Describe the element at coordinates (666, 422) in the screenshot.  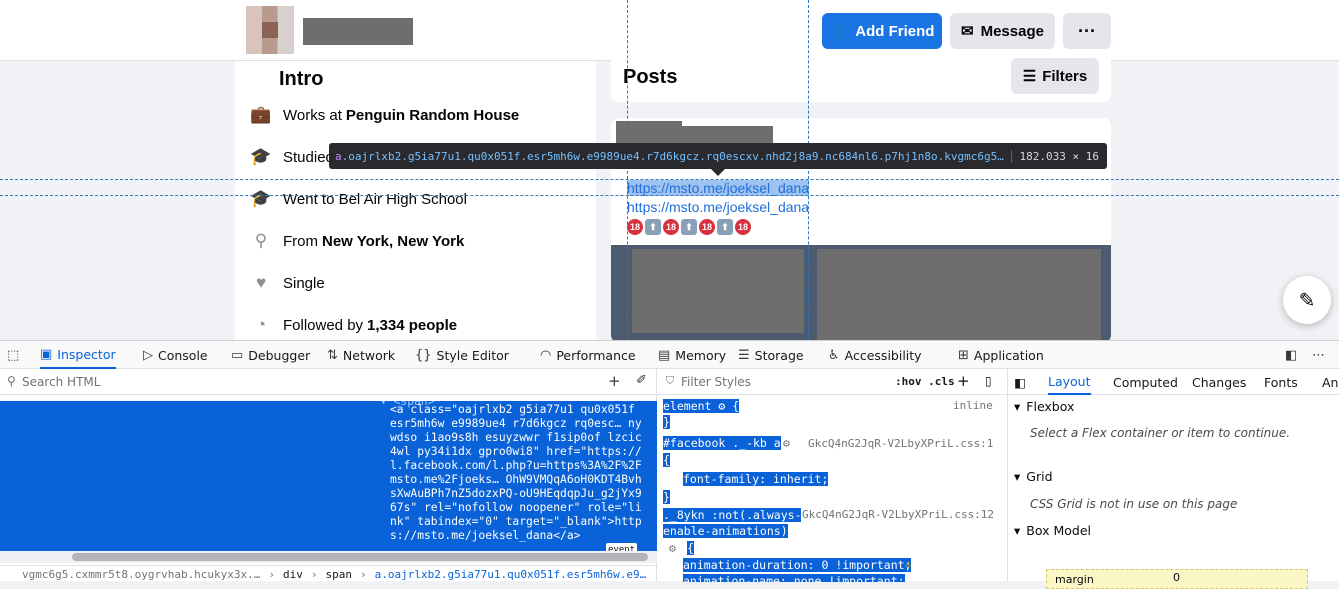
I see `rule-close-brace: }` at that location.